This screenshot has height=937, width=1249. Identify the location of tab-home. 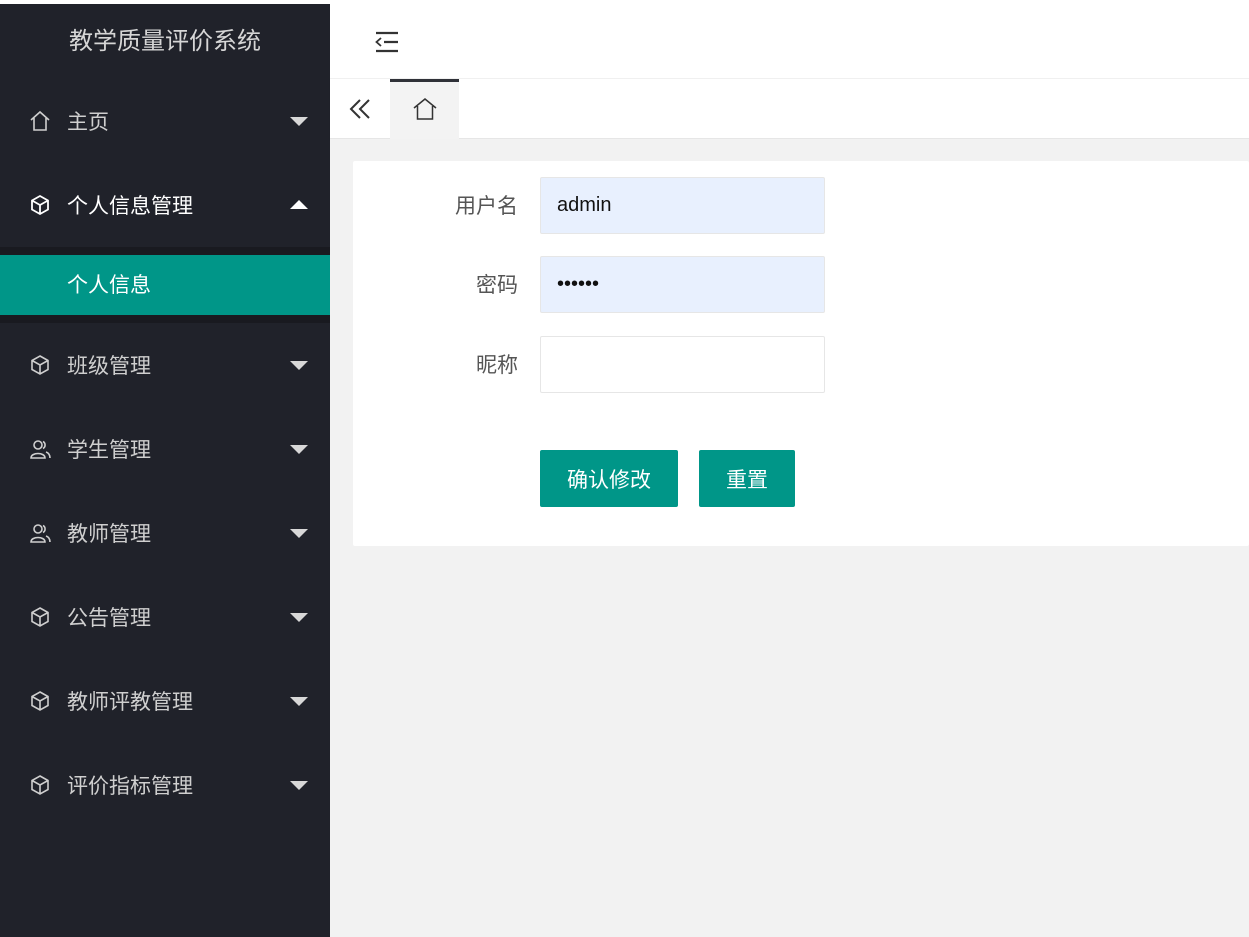
(424, 109).